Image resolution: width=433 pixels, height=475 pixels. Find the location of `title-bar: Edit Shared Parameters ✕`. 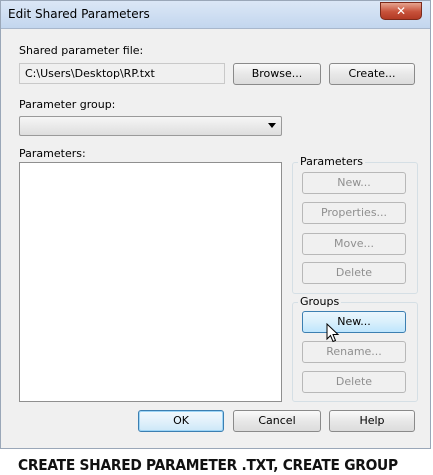

title-bar: Edit Shared Parameters ✕ is located at coordinates (215, 15).